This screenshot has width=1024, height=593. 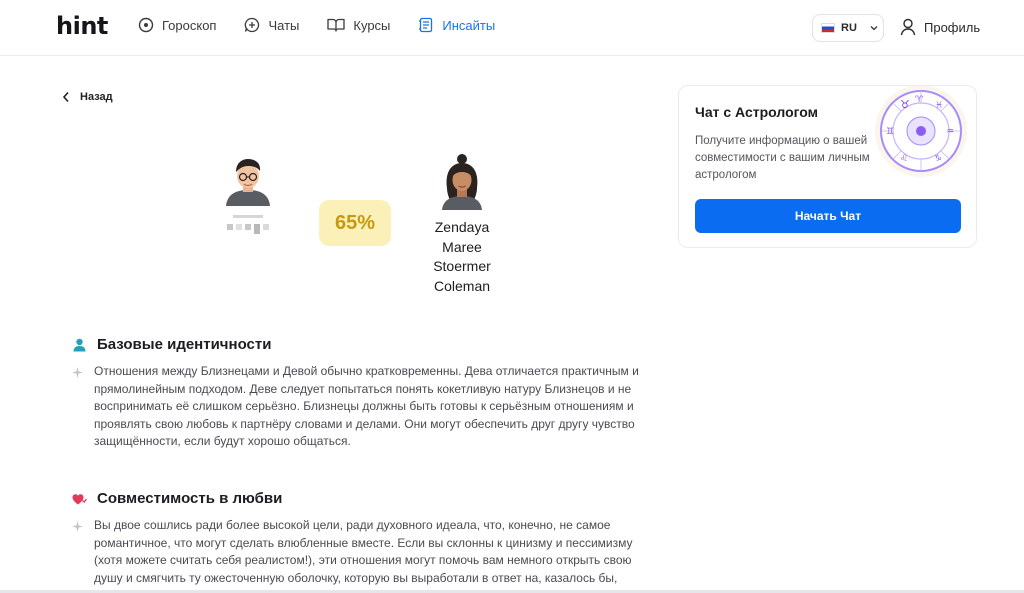 What do you see at coordinates (469, 25) in the screenshot?
I see `nav-insights-label: Инсайты` at bounding box center [469, 25].